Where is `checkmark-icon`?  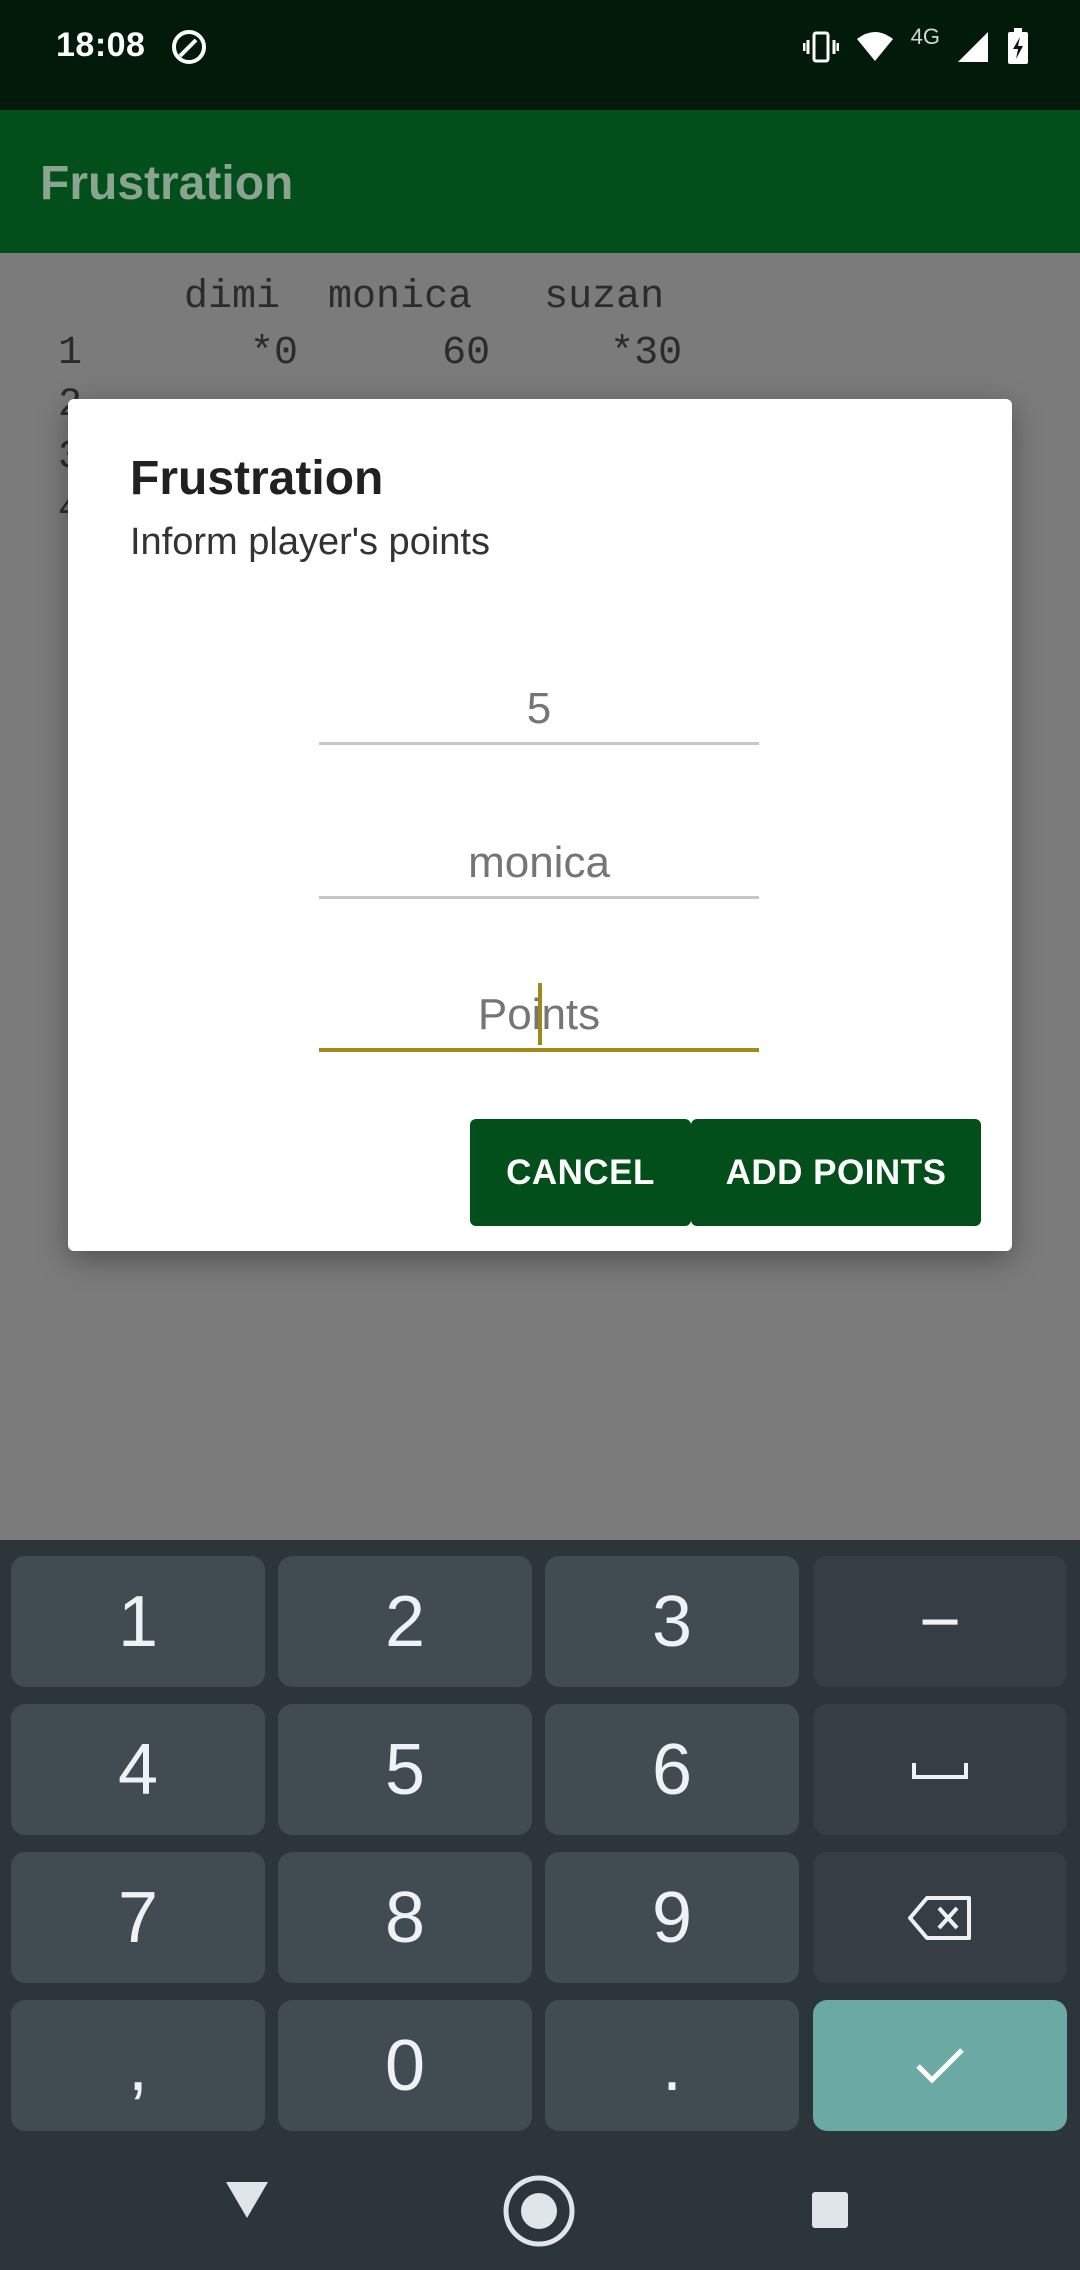 checkmark-icon is located at coordinates (940, 2065).